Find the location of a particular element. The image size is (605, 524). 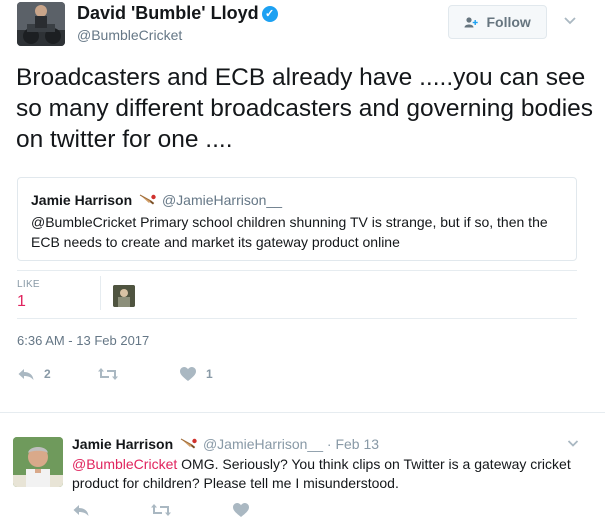

author-display-name: David 'Bumble' Lloyd ✓ is located at coordinates (177, 13).